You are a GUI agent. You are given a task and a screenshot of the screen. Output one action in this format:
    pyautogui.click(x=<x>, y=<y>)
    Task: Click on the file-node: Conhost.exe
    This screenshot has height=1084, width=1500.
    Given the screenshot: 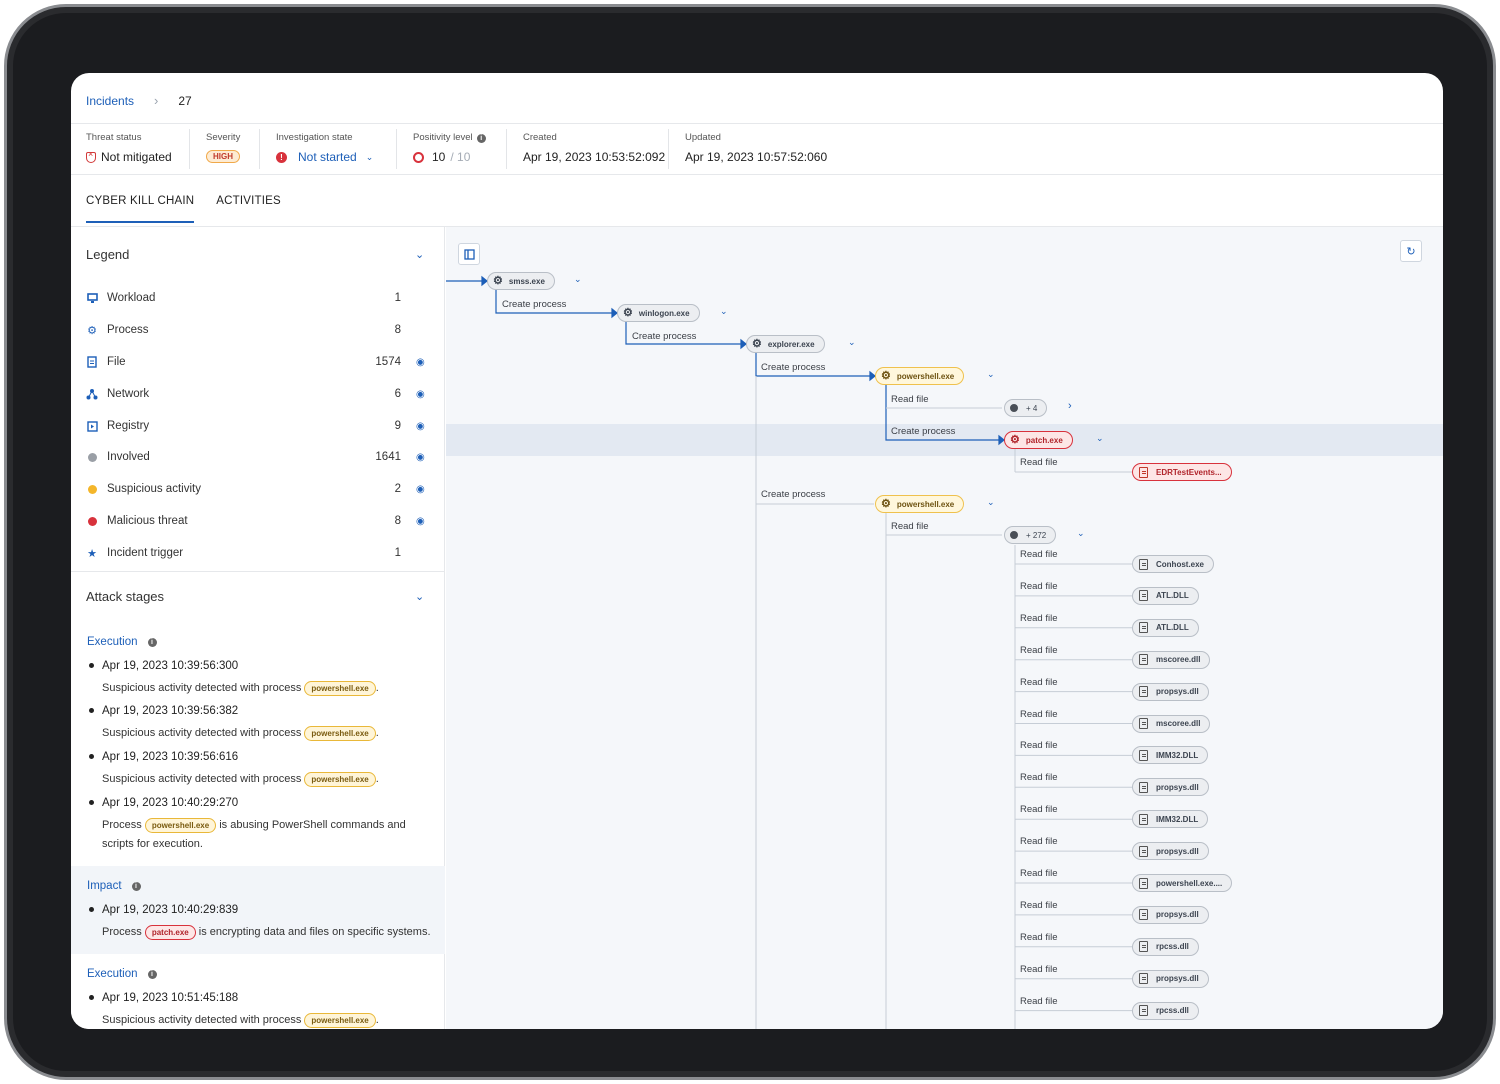 What is the action you would take?
    pyautogui.click(x=1173, y=564)
    